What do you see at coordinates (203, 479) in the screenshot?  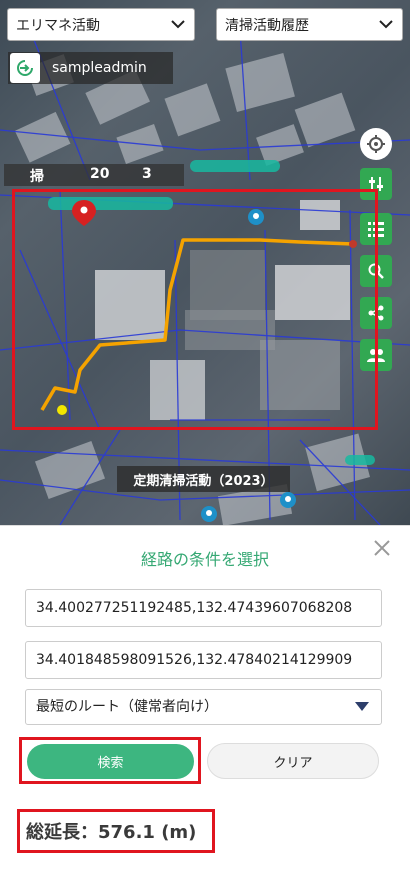 I see `activity-label: 定期清掃活動（2023）` at bounding box center [203, 479].